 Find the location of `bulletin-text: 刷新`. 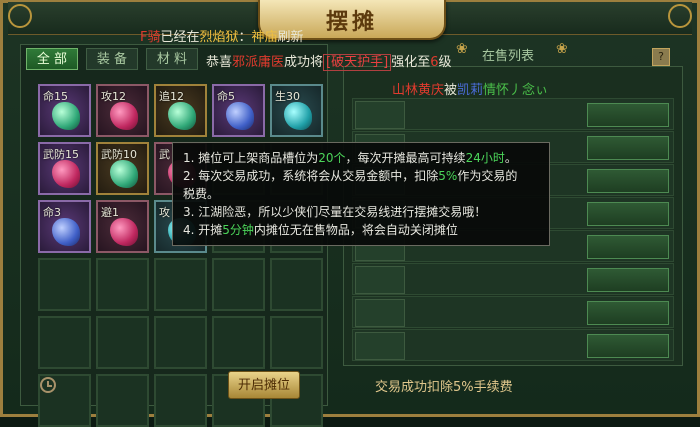

bulletin-text: 刷新 is located at coordinates (290, 37).